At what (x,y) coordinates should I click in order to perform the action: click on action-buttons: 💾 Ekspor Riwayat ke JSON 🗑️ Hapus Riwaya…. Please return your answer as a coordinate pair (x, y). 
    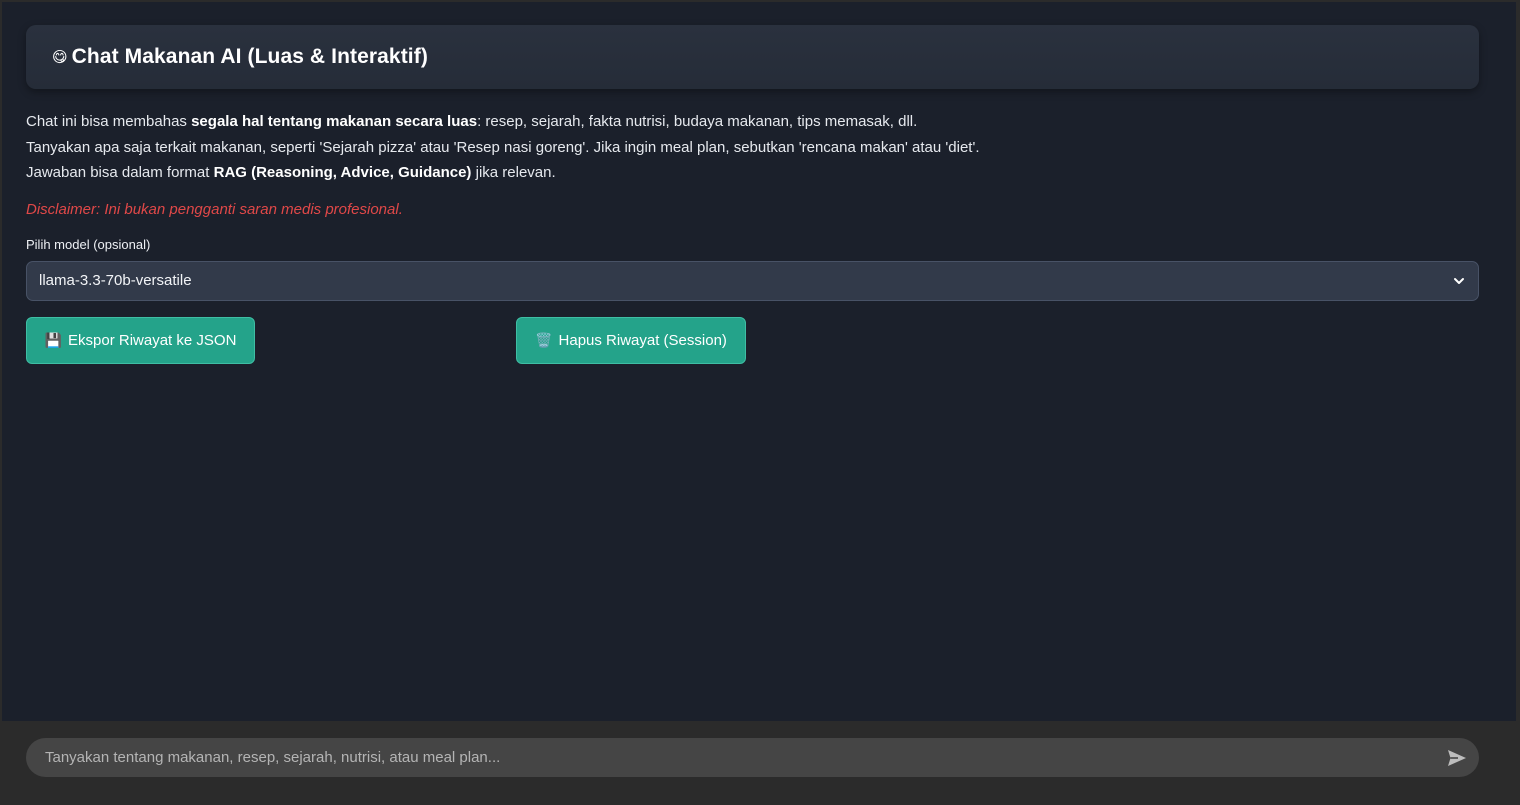
    Looking at the image, I should click on (752, 340).